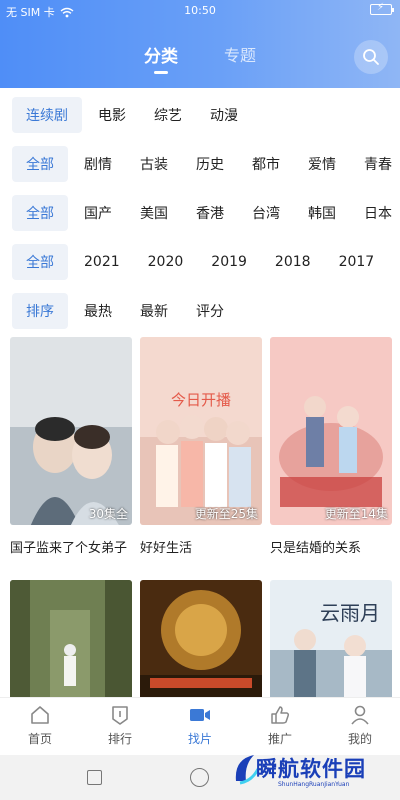 The height and width of the screenshot is (800, 400). What do you see at coordinates (40, 163) in the screenshot?
I see `filter-genre-item: 全部` at bounding box center [40, 163].